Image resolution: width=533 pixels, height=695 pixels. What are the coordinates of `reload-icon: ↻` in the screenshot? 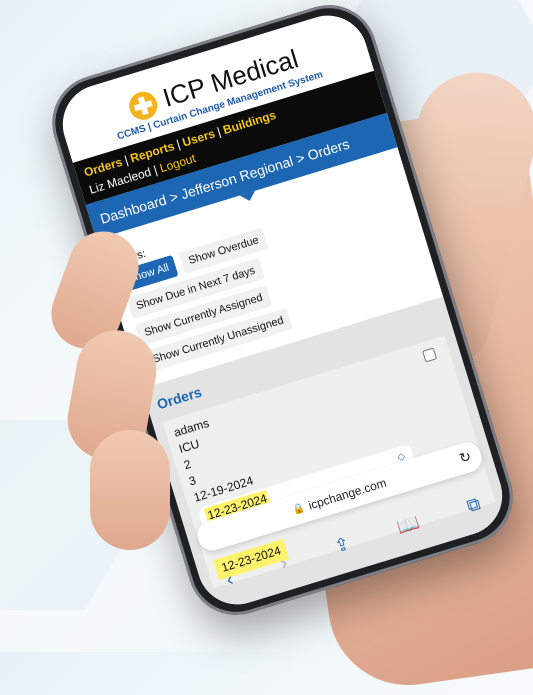 It's located at (465, 458).